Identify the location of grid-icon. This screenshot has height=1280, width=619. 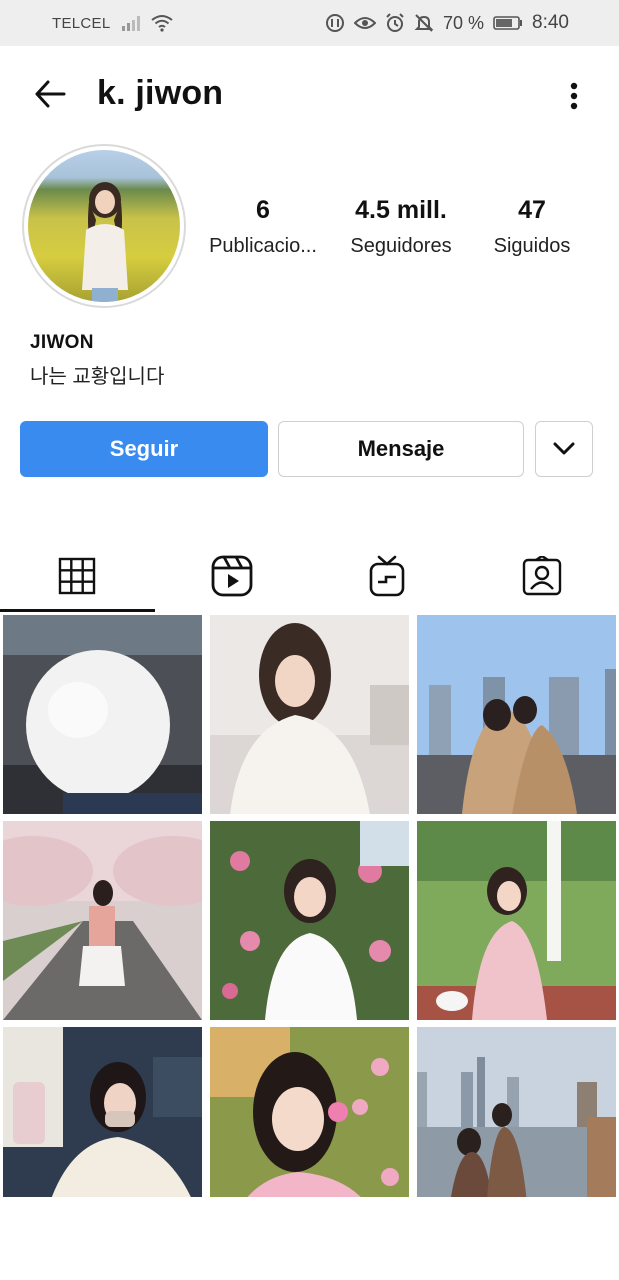
(77, 576).